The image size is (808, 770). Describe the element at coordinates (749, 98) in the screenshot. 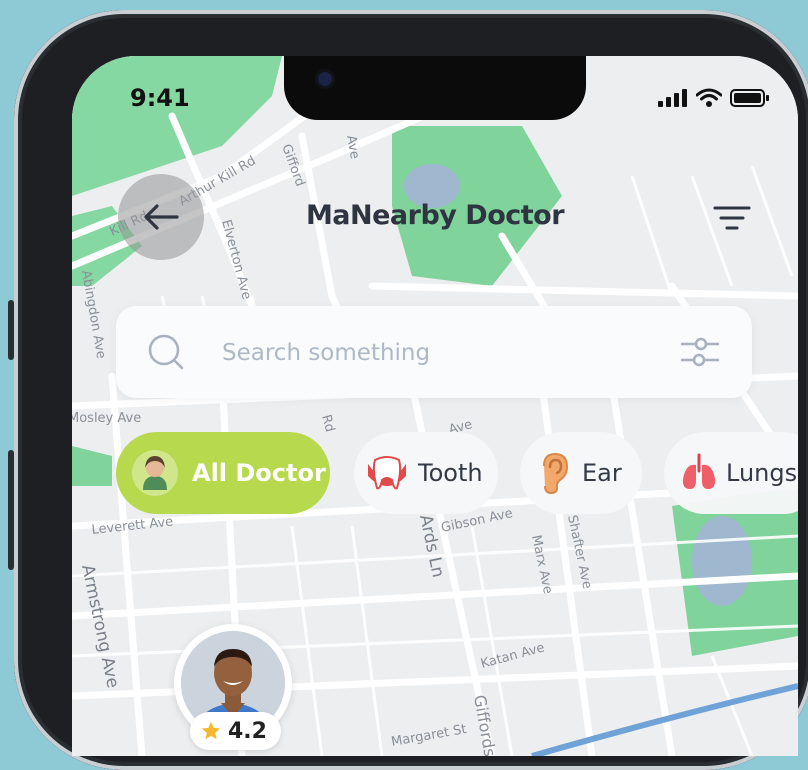

I see `battery-icon` at that location.